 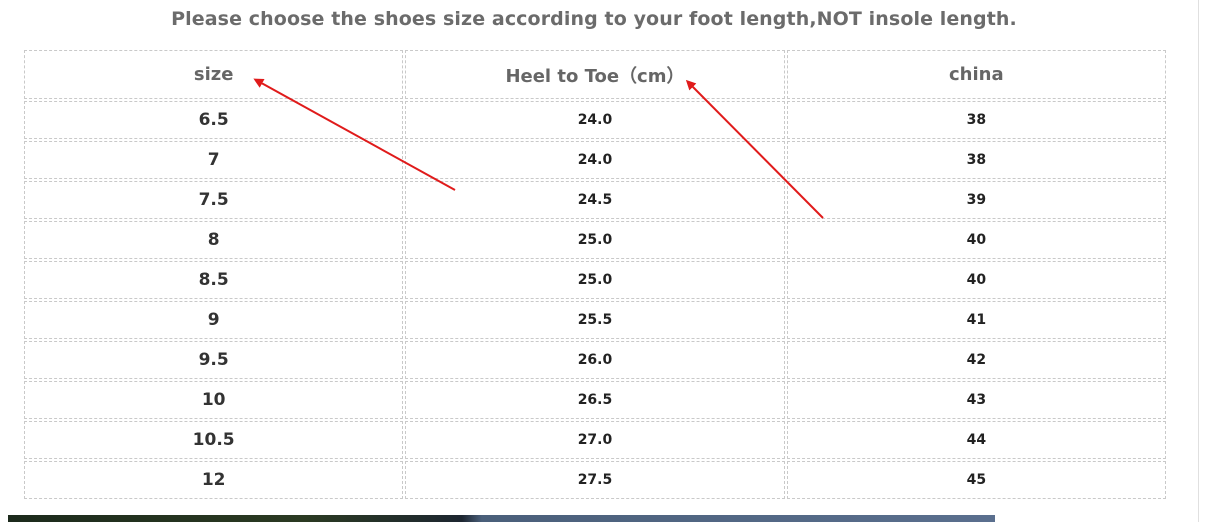 I want to click on china-size-cell: 44, so click(x=976, y=440).